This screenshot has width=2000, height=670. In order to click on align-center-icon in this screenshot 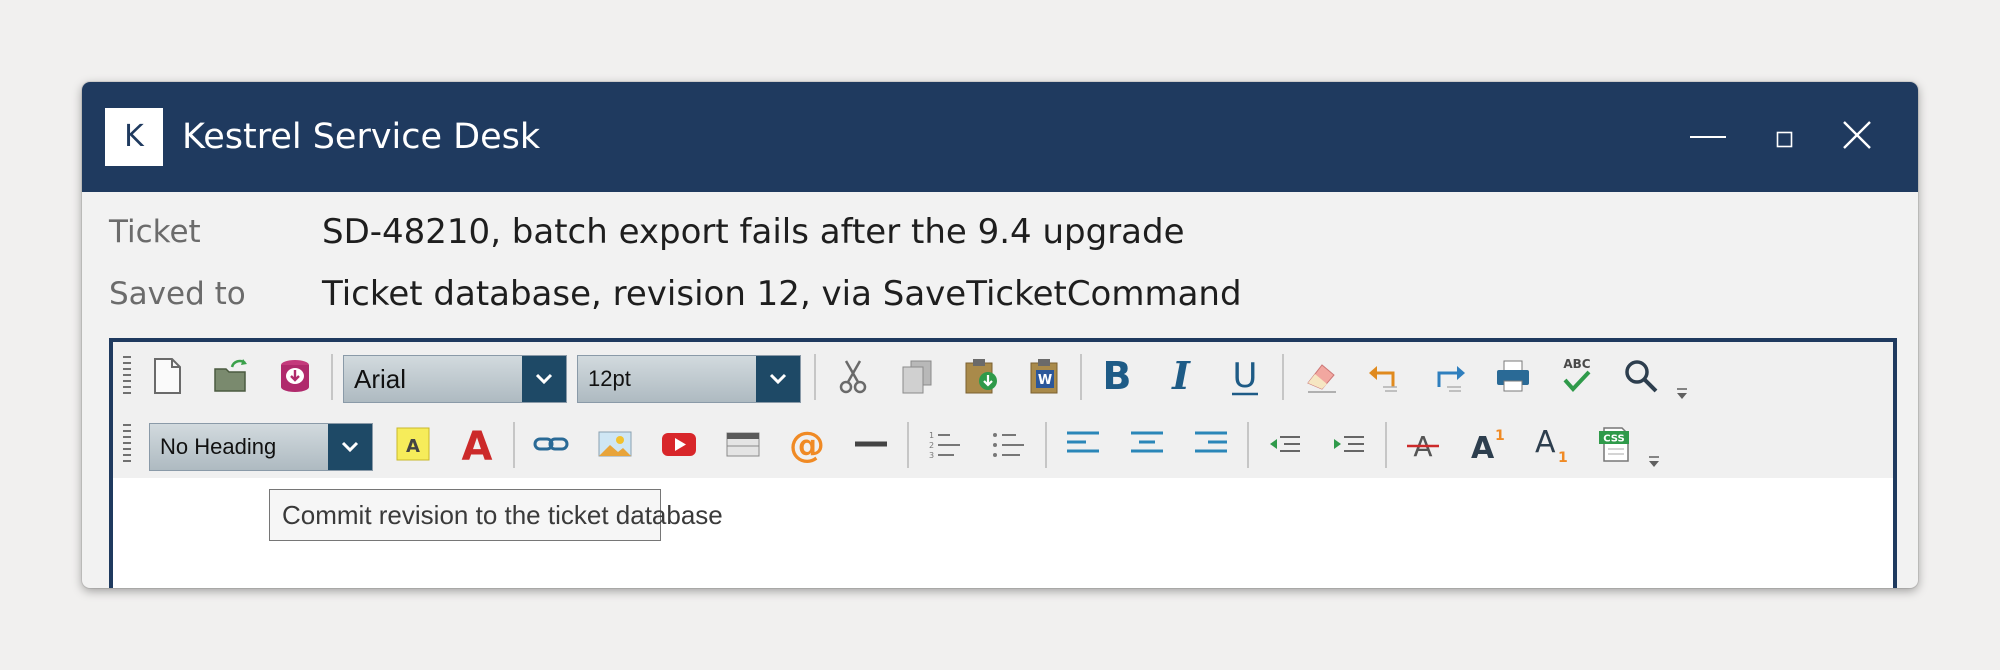, I will do `click(1147, 442)`.